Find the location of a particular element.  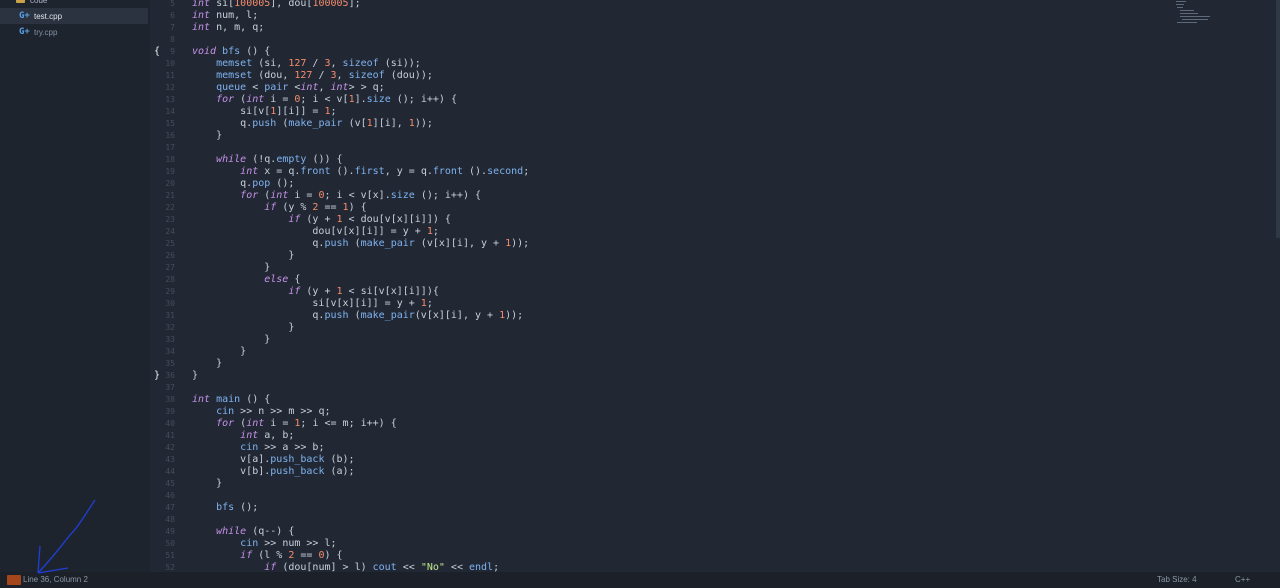

minimap is located at coordinates (1194, 15).